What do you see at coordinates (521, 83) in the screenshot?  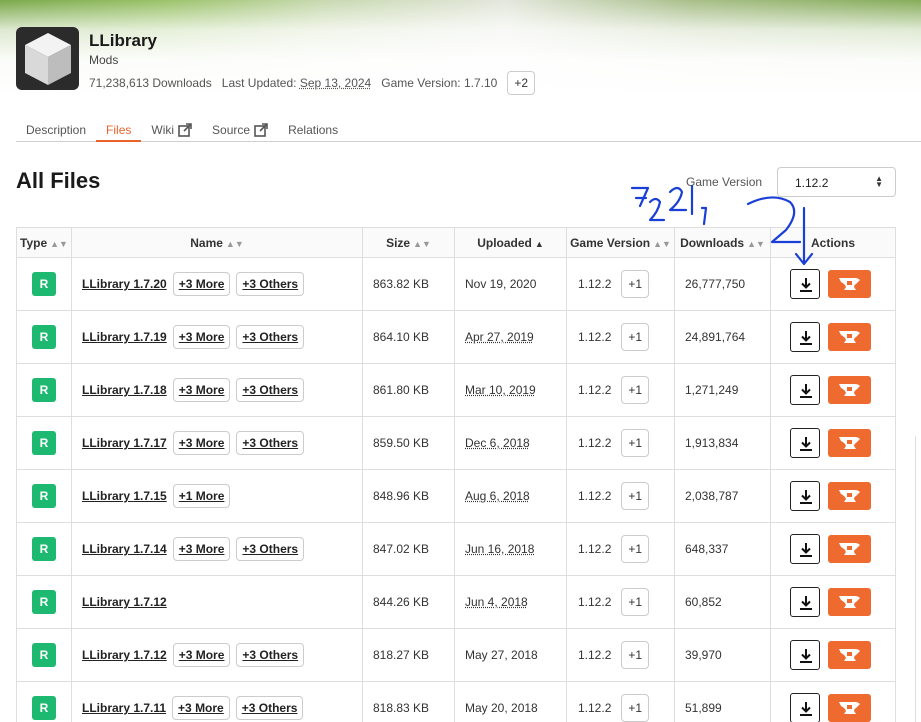 I see `more-versions-button: +2` at bounding box center [521, 83].